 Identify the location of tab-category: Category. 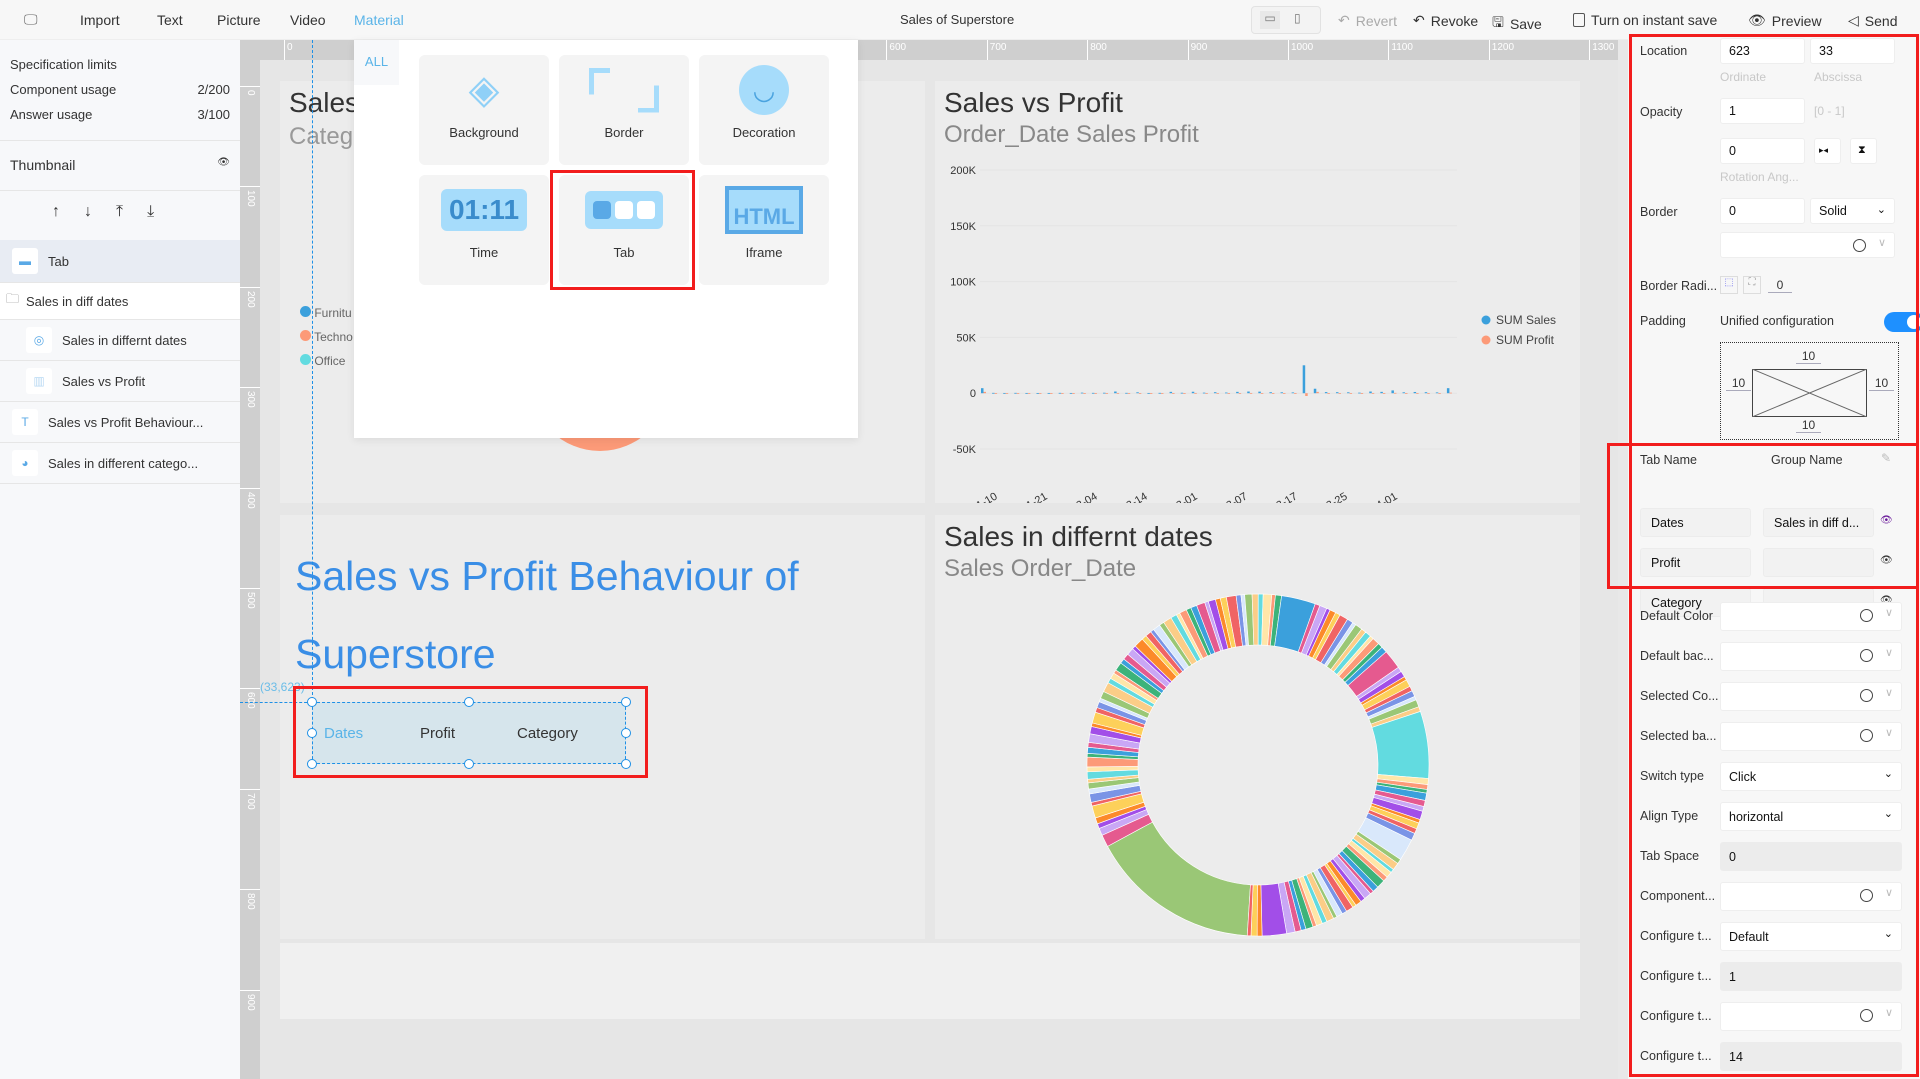
(547, 733).